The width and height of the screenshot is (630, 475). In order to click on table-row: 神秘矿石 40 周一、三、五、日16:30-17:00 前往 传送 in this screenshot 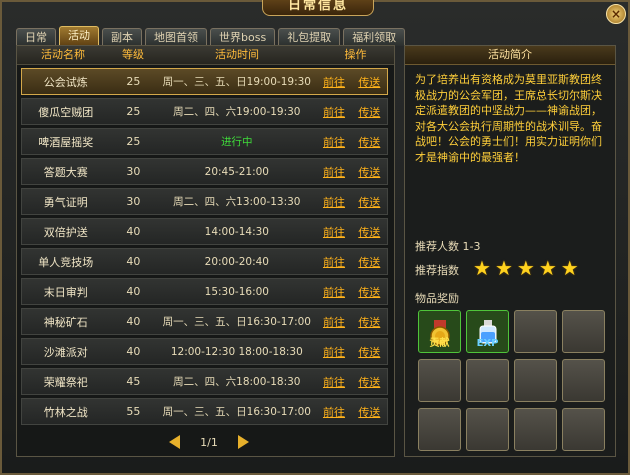, I will do `click(204, 321)`.